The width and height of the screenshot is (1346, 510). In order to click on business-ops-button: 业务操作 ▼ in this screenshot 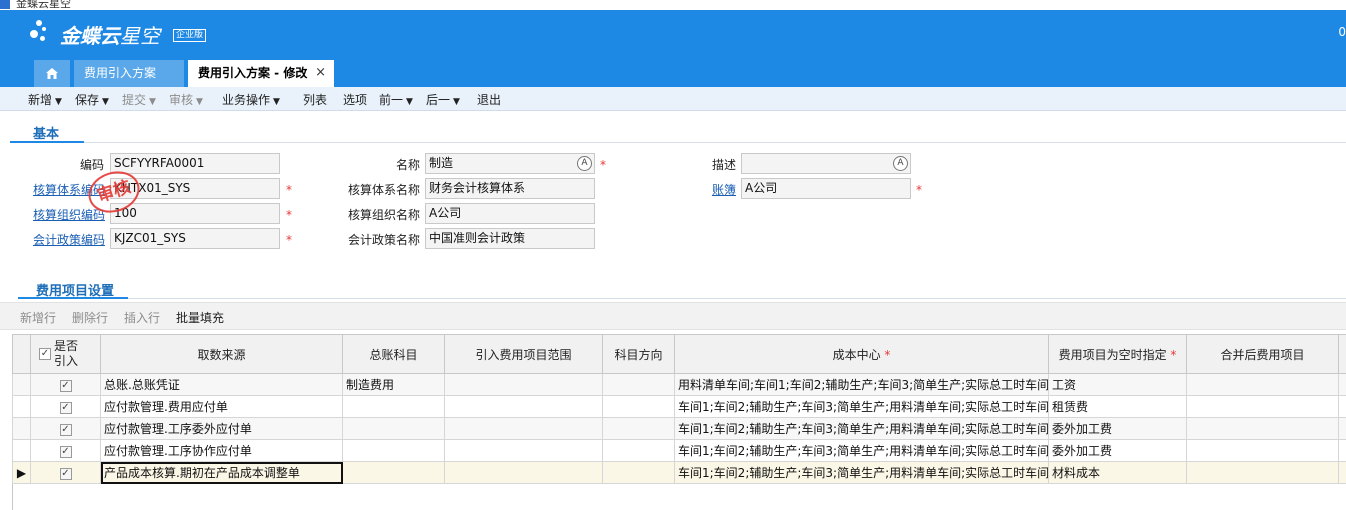, I will do `click(251, 99)`.